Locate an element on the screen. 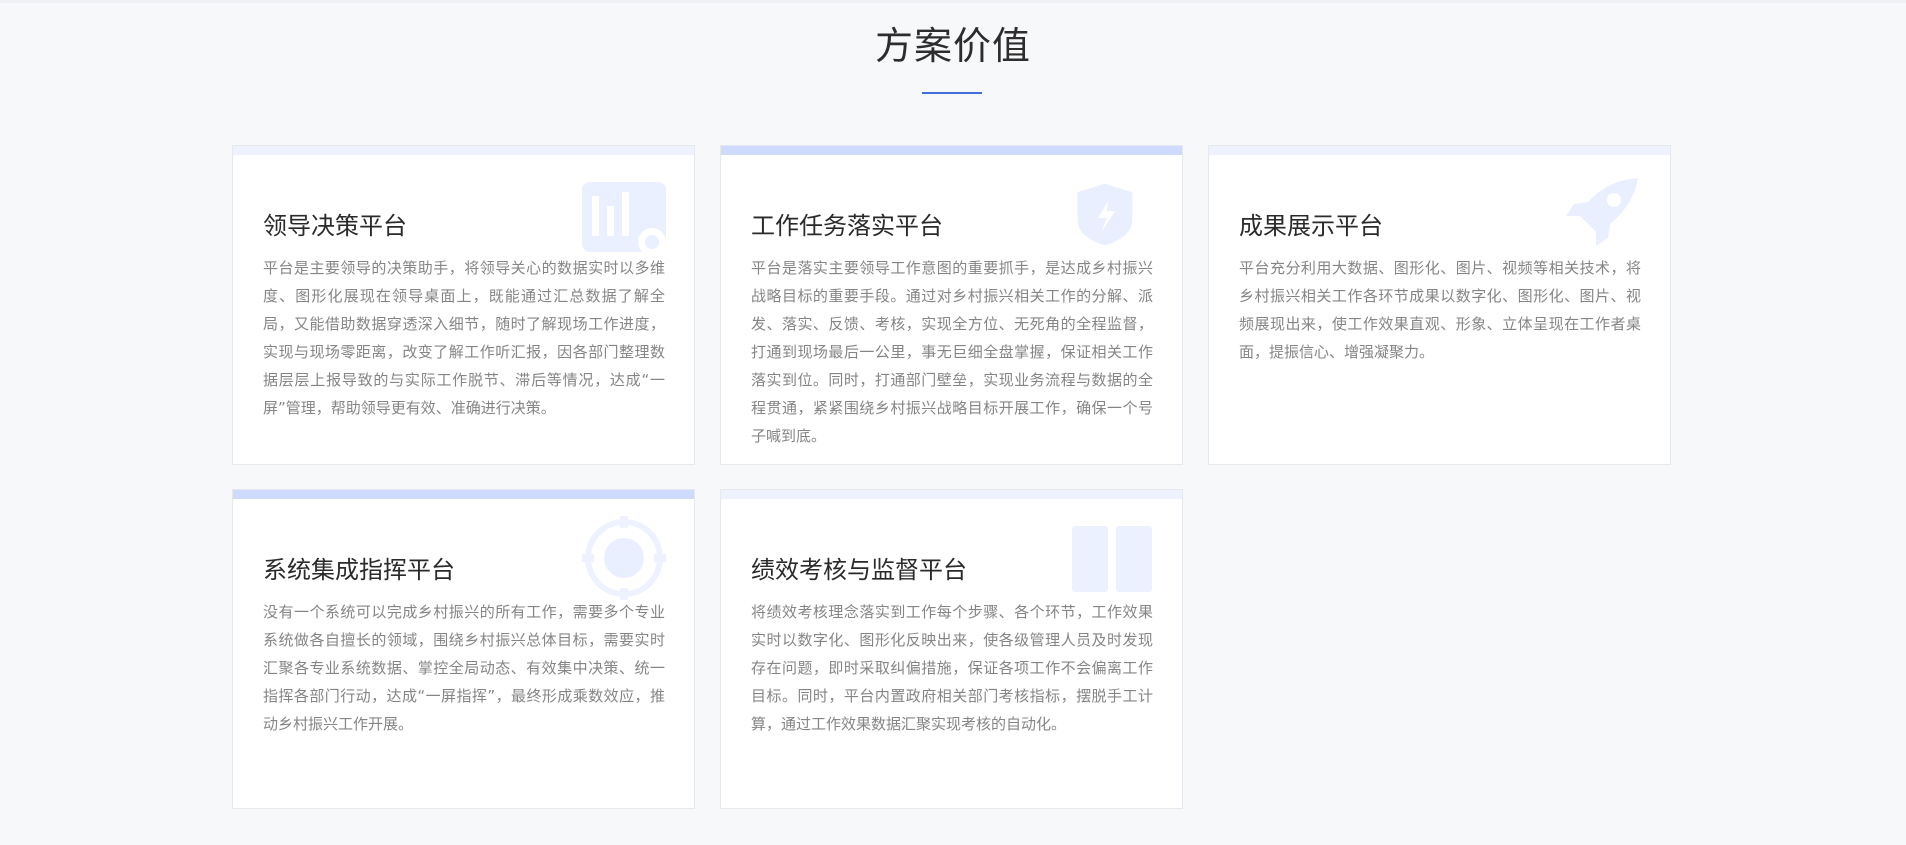 The image size is (1906, 845). card-title: 工作任务落实平台 is located at coordinates (847, 226).